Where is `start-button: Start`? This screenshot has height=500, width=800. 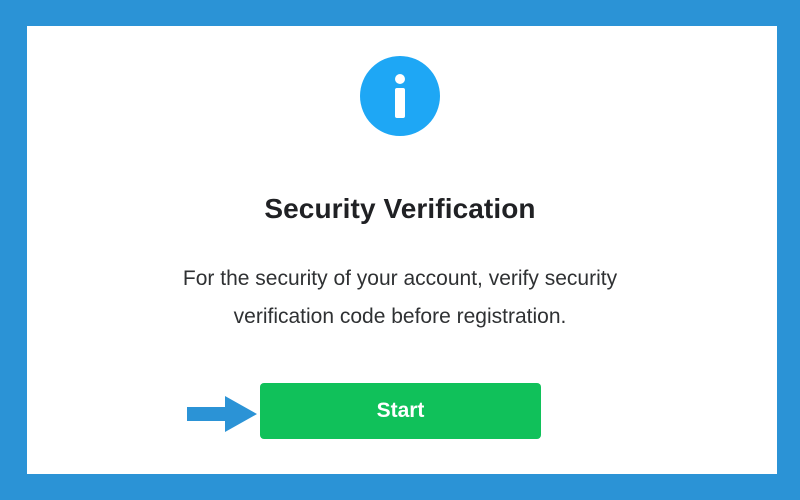 start-button: Start is located at coordinates (400, 411).